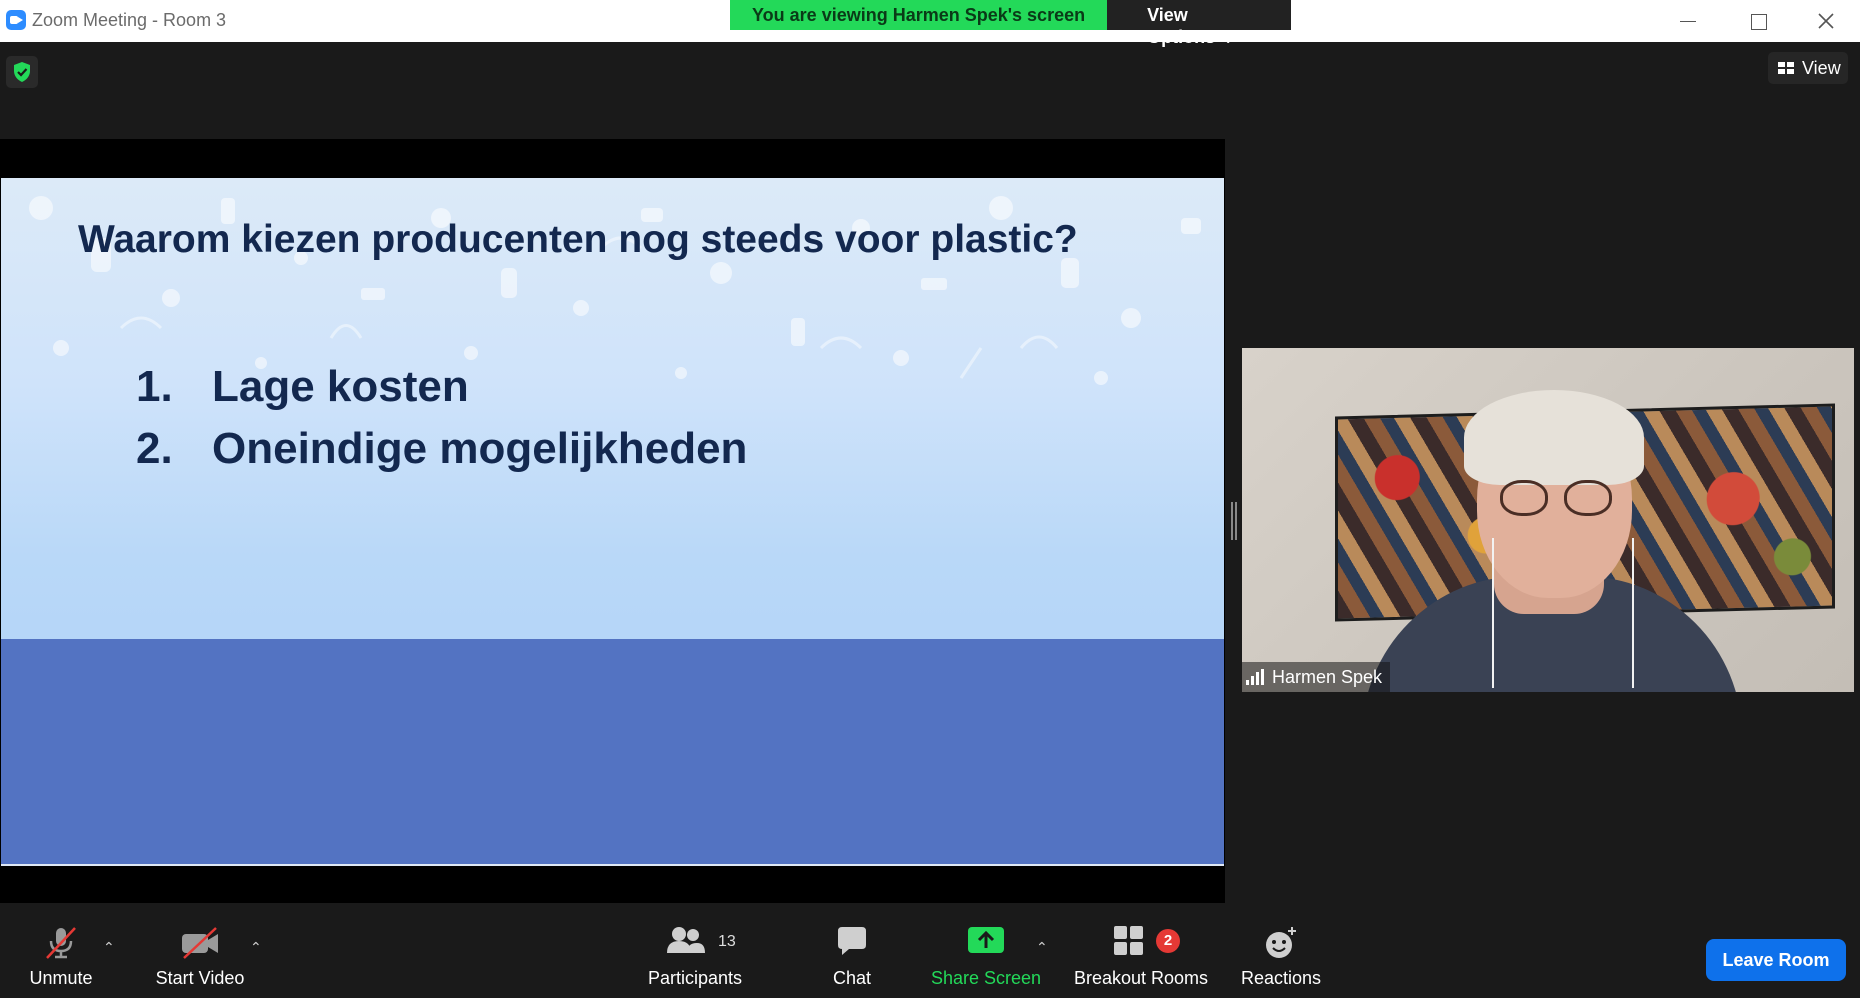 The width and height of the screenshot is (1860, 998). I want to click on chat-button: Chat, so click(852, 950).